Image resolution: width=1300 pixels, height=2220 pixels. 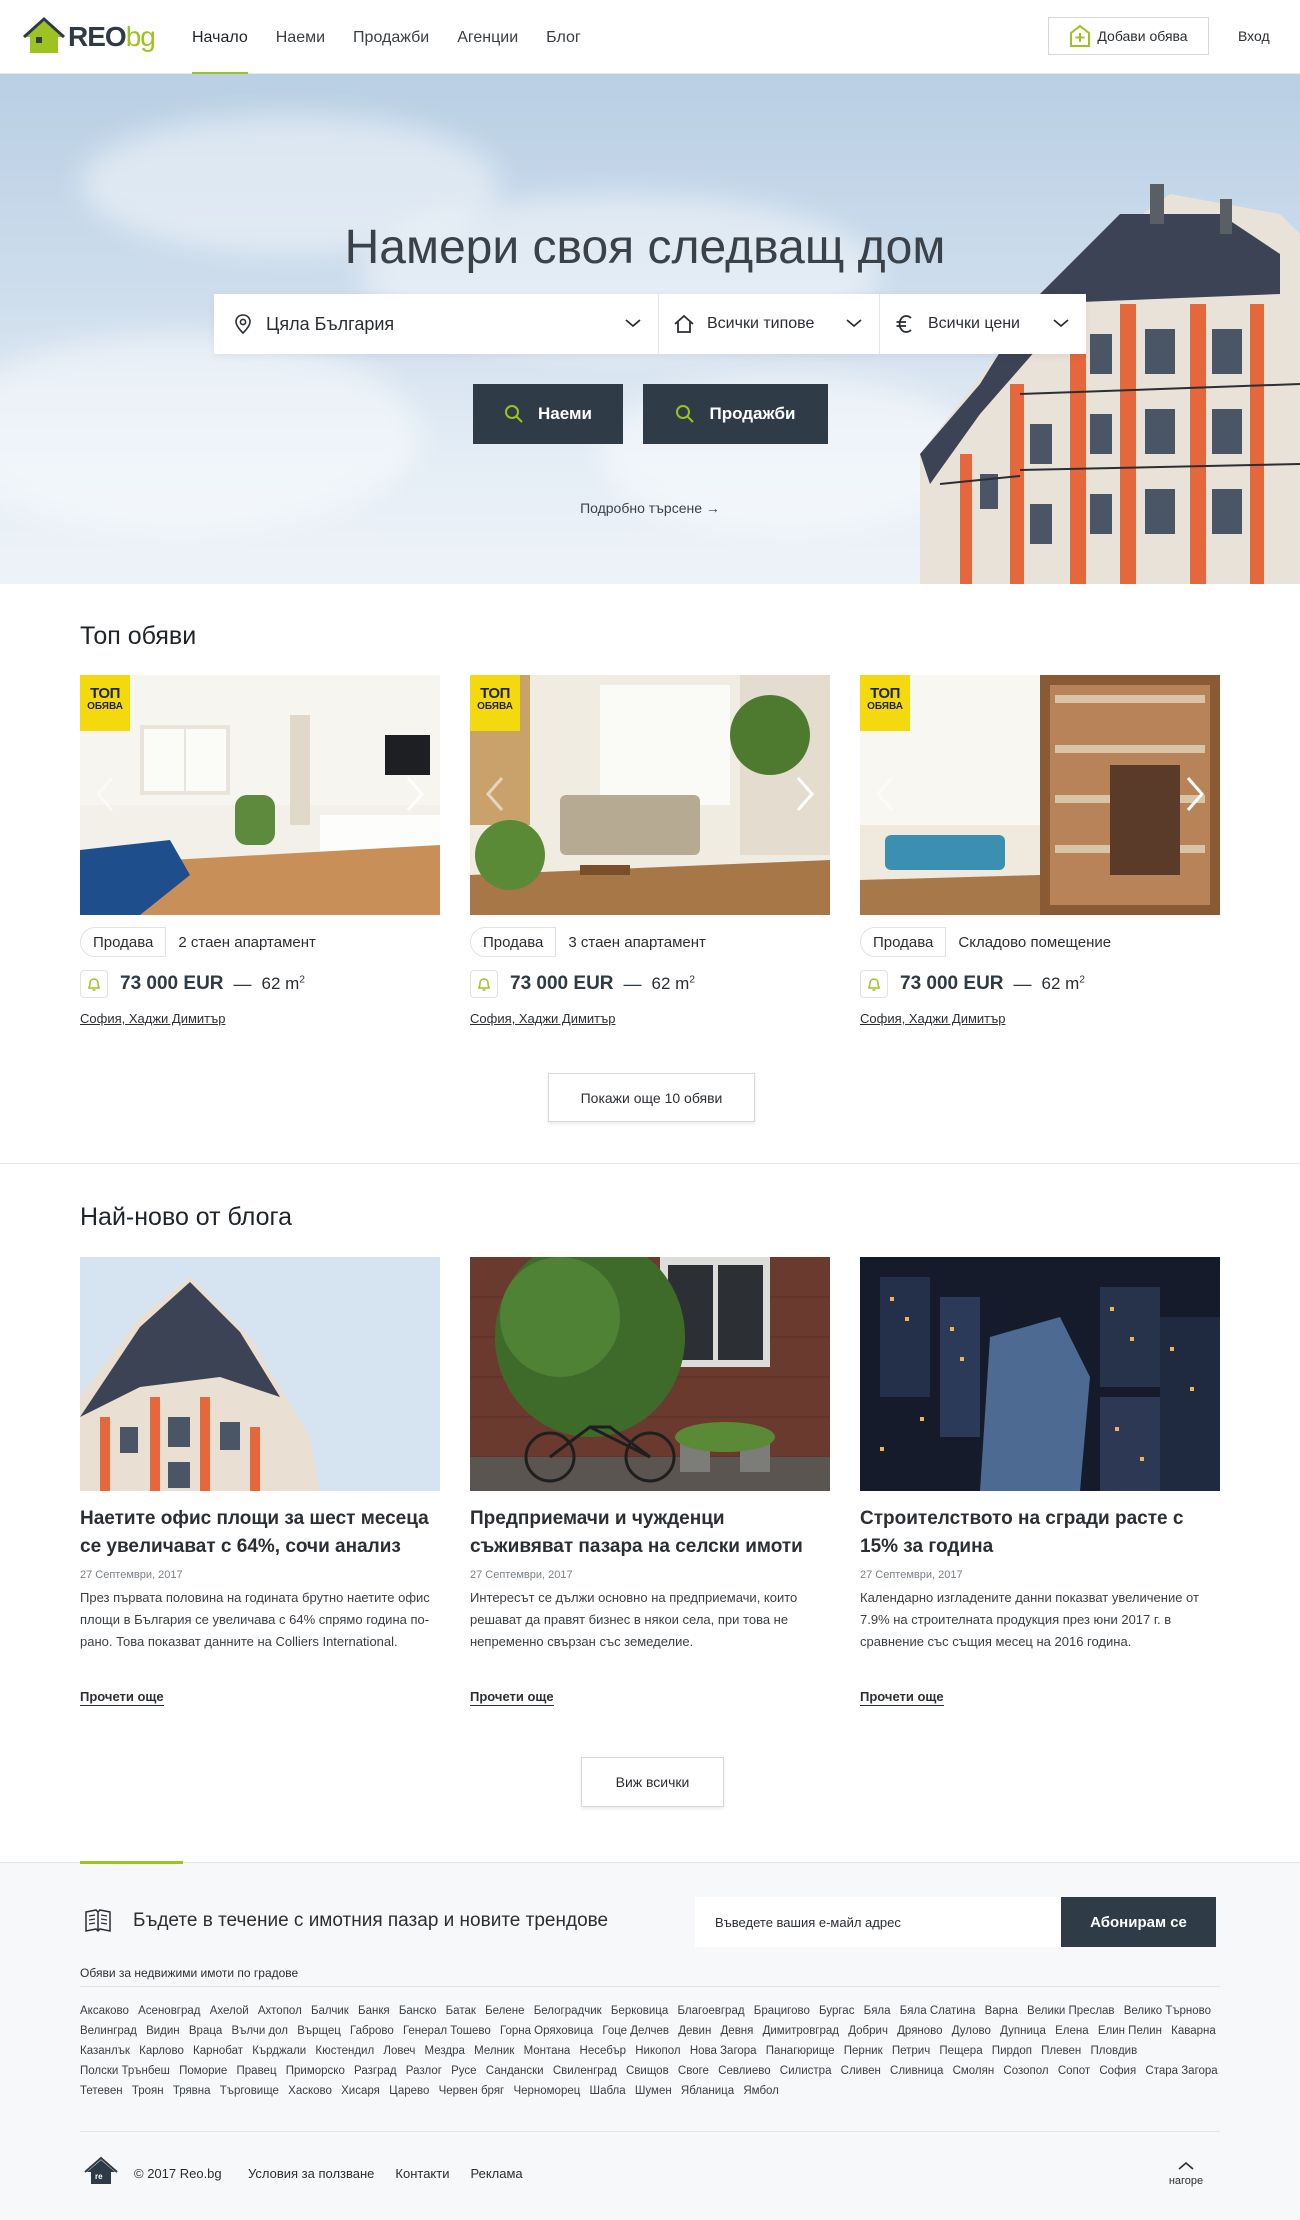 I want to click on city-link: Севлиево, so click(x=744, y=2071).